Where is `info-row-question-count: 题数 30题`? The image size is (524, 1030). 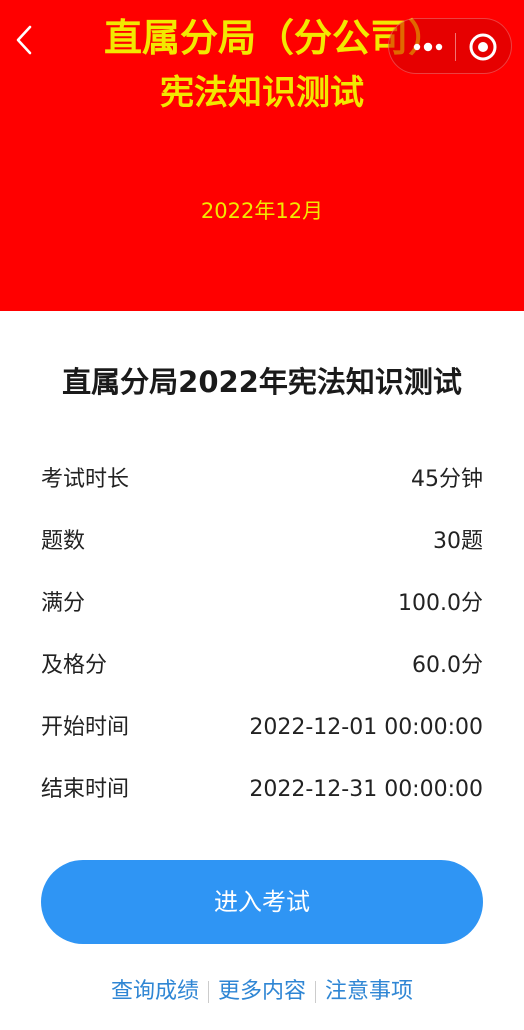 info-row-question-count: 题数 30题 is located at coordinates (262, 542).